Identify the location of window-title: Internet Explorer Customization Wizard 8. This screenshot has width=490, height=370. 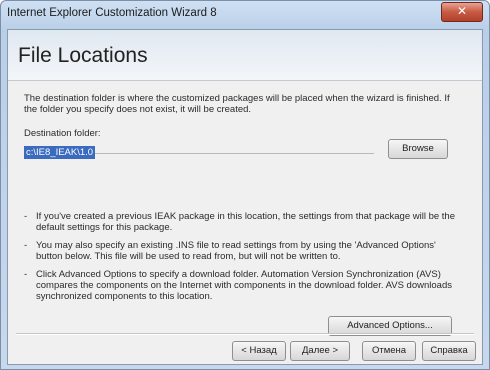
(112, 13).